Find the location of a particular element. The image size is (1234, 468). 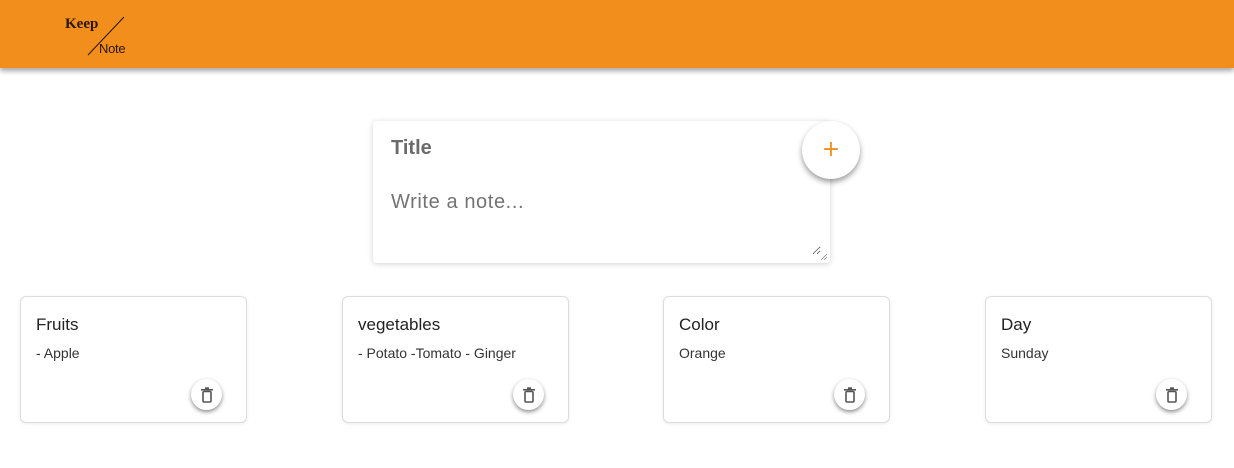

logo-text-note: Note is located at coordinates (112, 48).